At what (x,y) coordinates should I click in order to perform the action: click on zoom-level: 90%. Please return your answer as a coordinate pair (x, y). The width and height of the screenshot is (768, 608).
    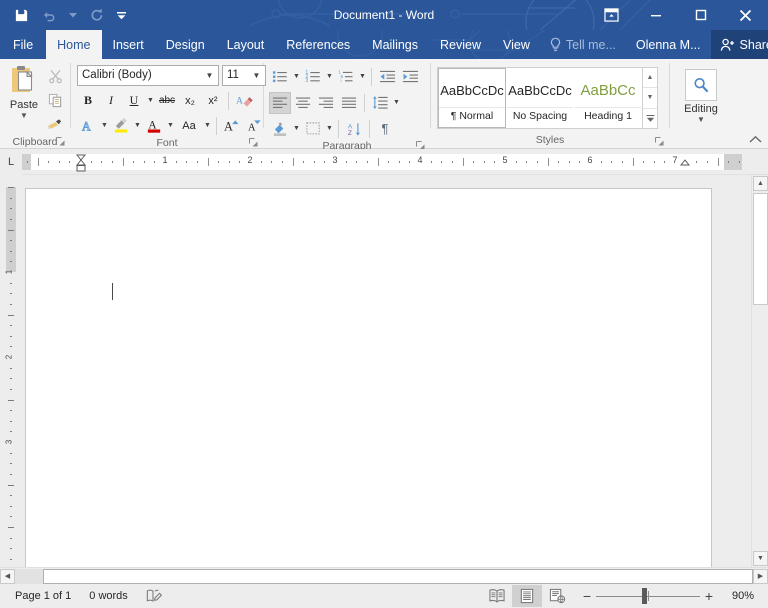
    Looking at the image, I should click on (743, 596).